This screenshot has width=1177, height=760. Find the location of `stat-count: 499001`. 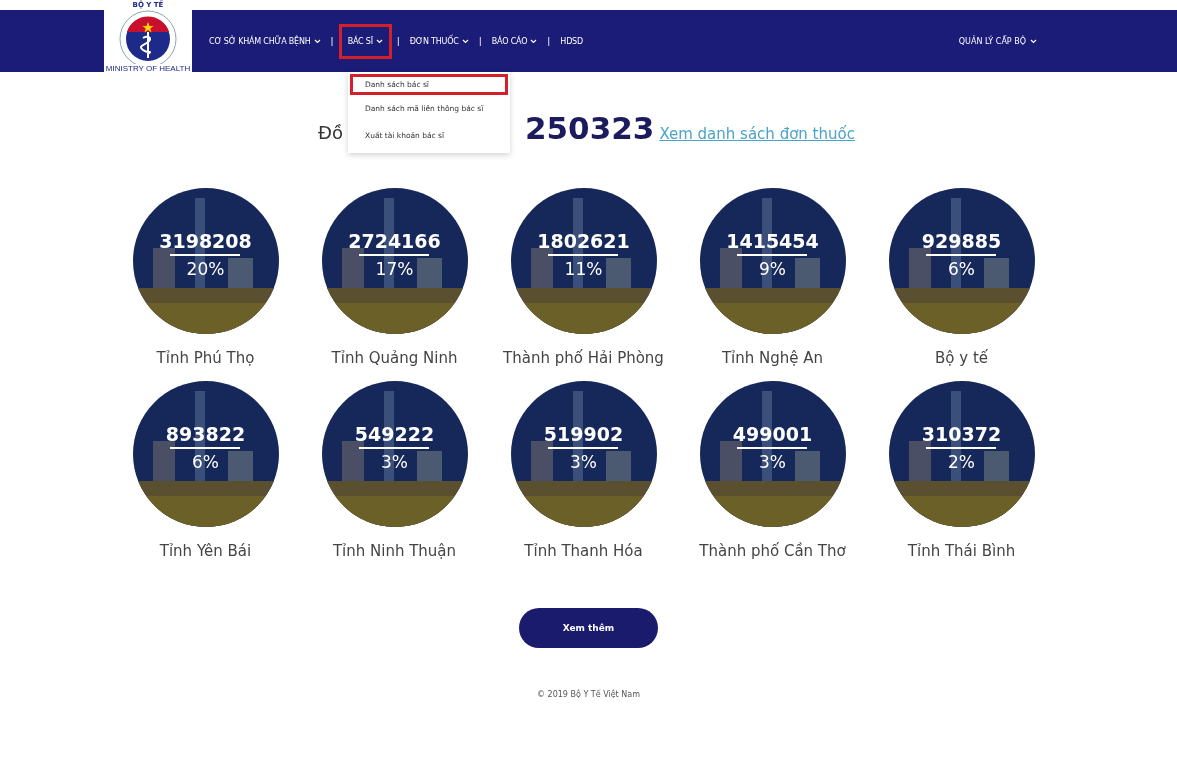

stat-count: 499001 is located at coordinates (772, 433).